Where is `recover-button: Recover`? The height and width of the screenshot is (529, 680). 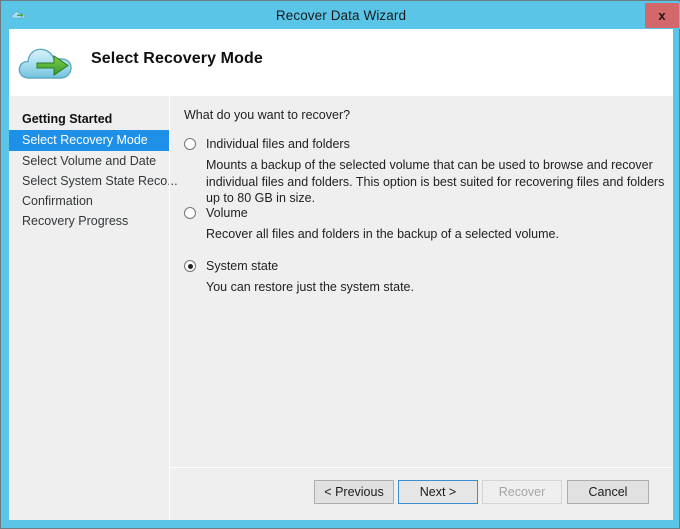
recover-button: Recover is located at coordinates (522, 492).